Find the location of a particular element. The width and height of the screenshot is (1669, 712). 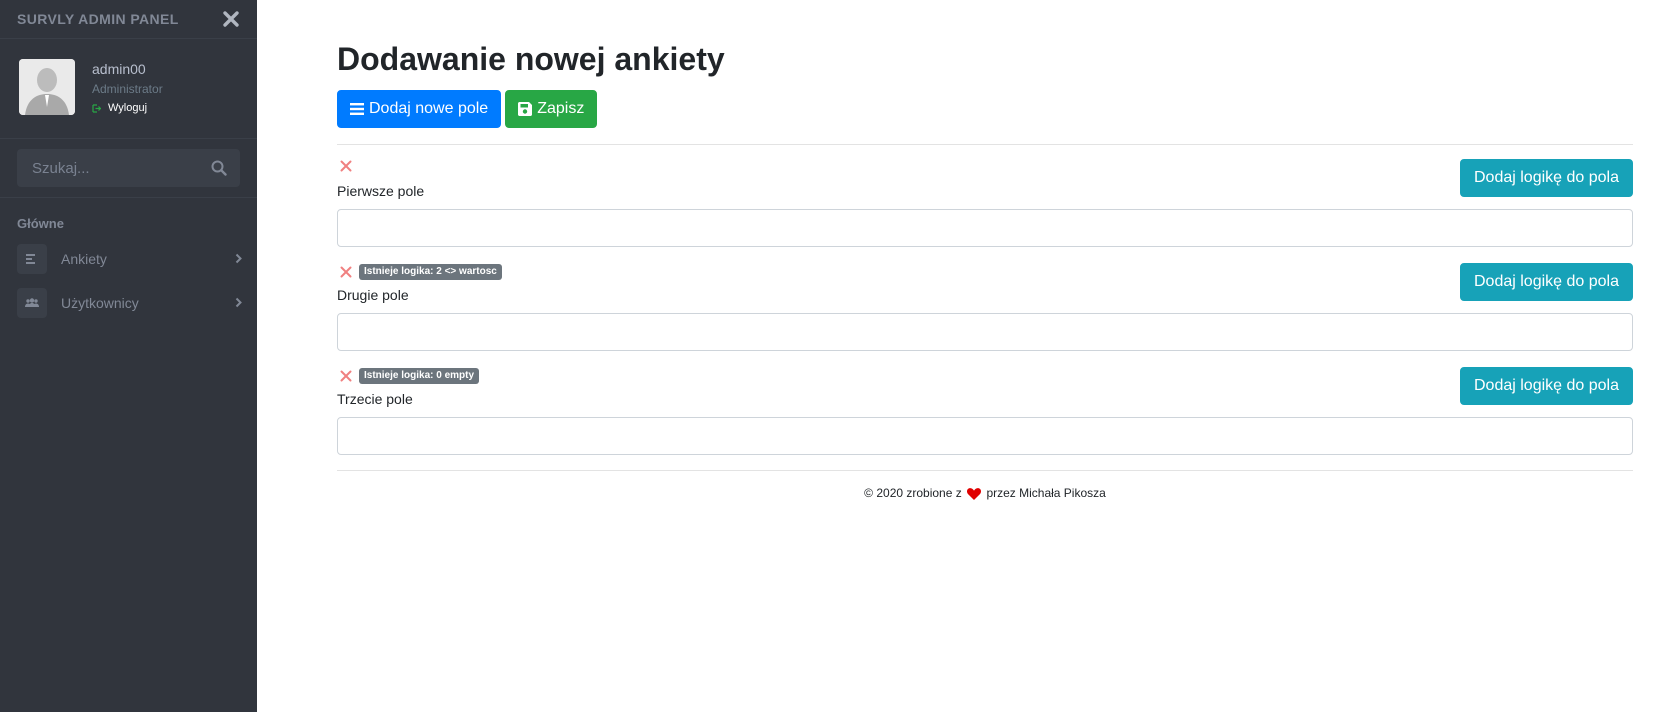

field-label: Drugie pole is located at coordinates (373, 295).